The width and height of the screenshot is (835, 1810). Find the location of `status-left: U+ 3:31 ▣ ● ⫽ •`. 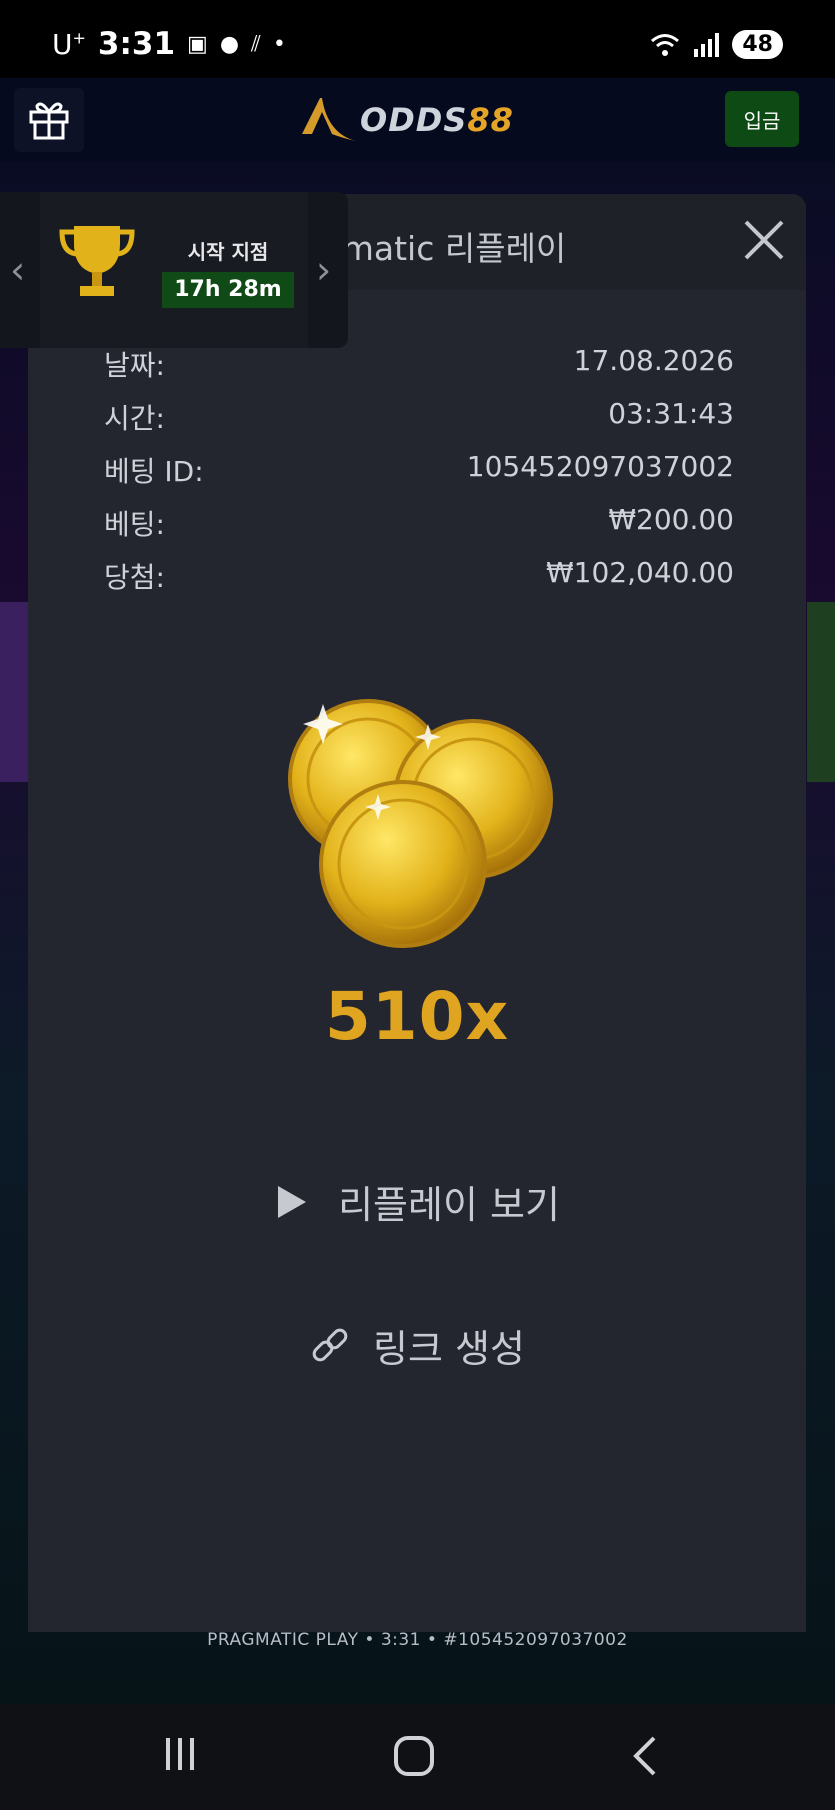

status-left: U+ 3:31 ▣ ● ⫽ • is located at coordinates (169, 44).